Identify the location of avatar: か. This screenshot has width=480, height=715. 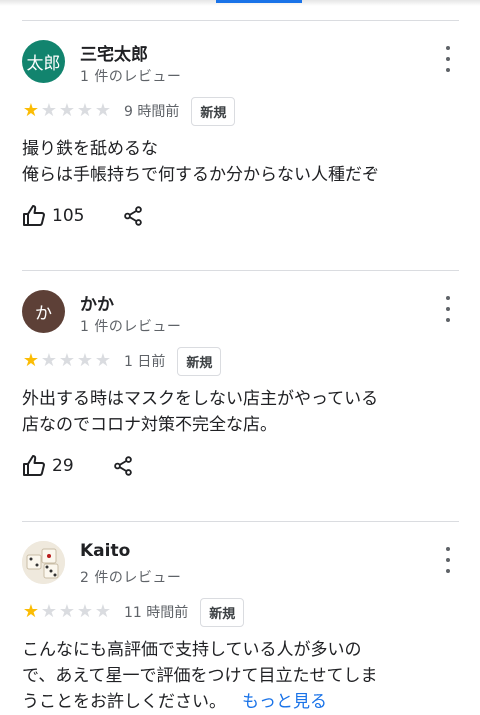
(43, 311).